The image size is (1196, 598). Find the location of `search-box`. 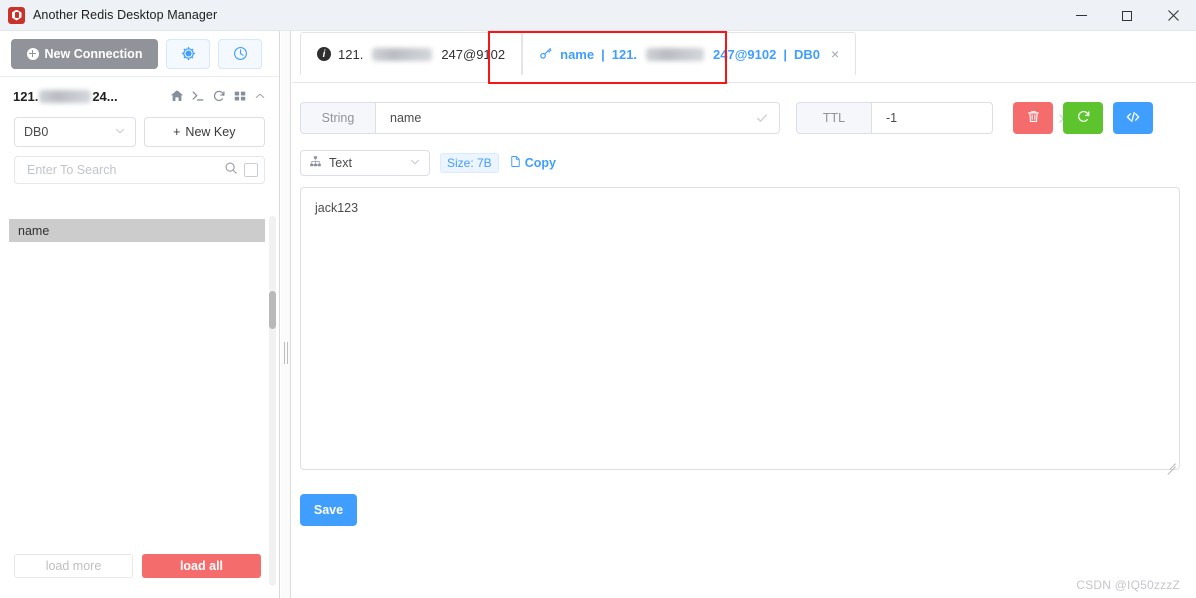

search-box is located at coordinates (139, 170).